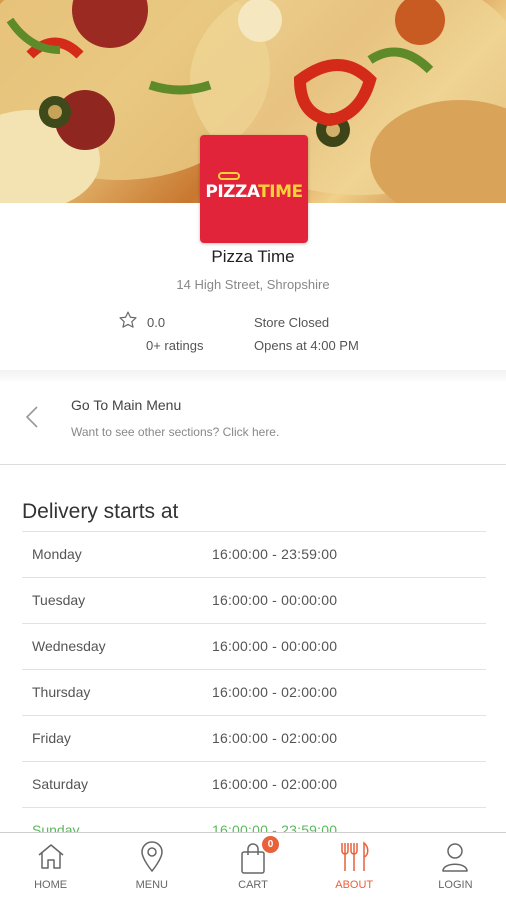  What do you see at coordinates (253, 885) in the screenshot?
I see `tab-label: CART` at bounding box center [253, 885].